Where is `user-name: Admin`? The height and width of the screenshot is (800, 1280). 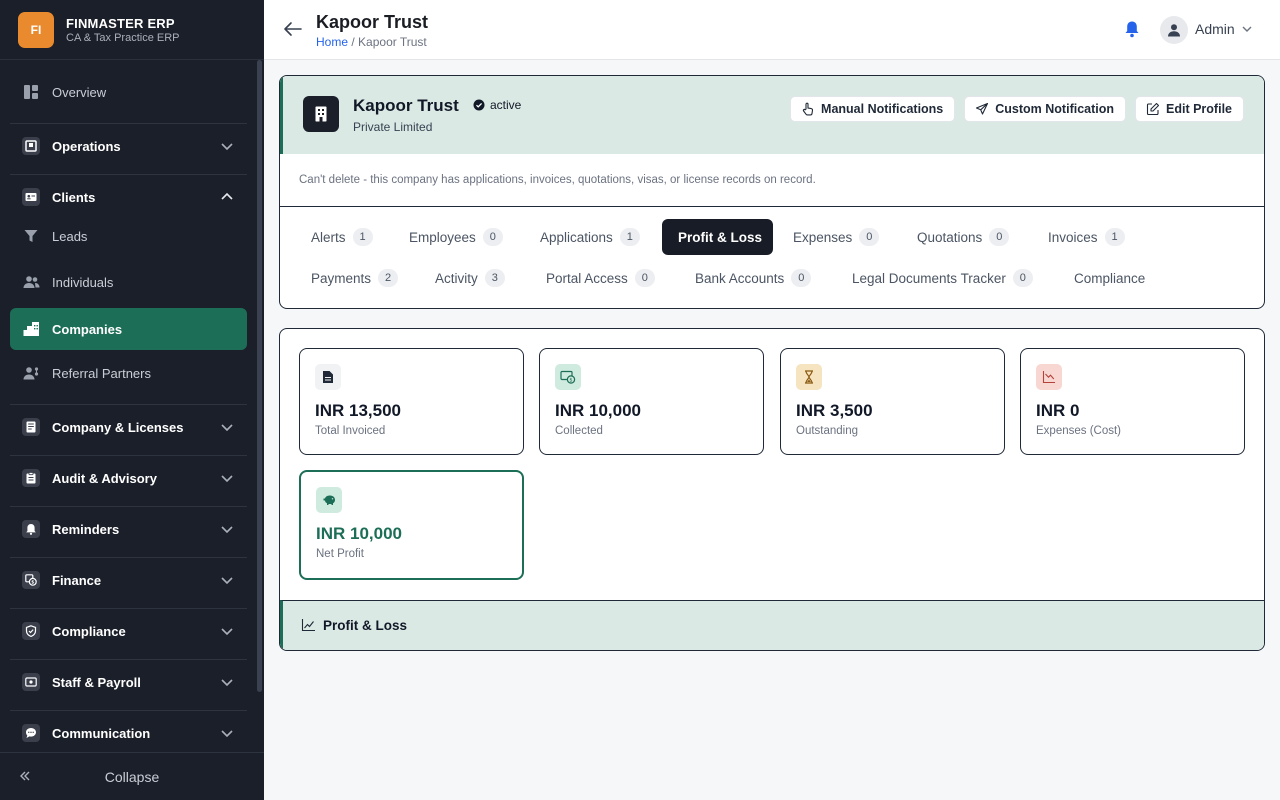
user-name: Admin is located at coordinates (1215, 29).